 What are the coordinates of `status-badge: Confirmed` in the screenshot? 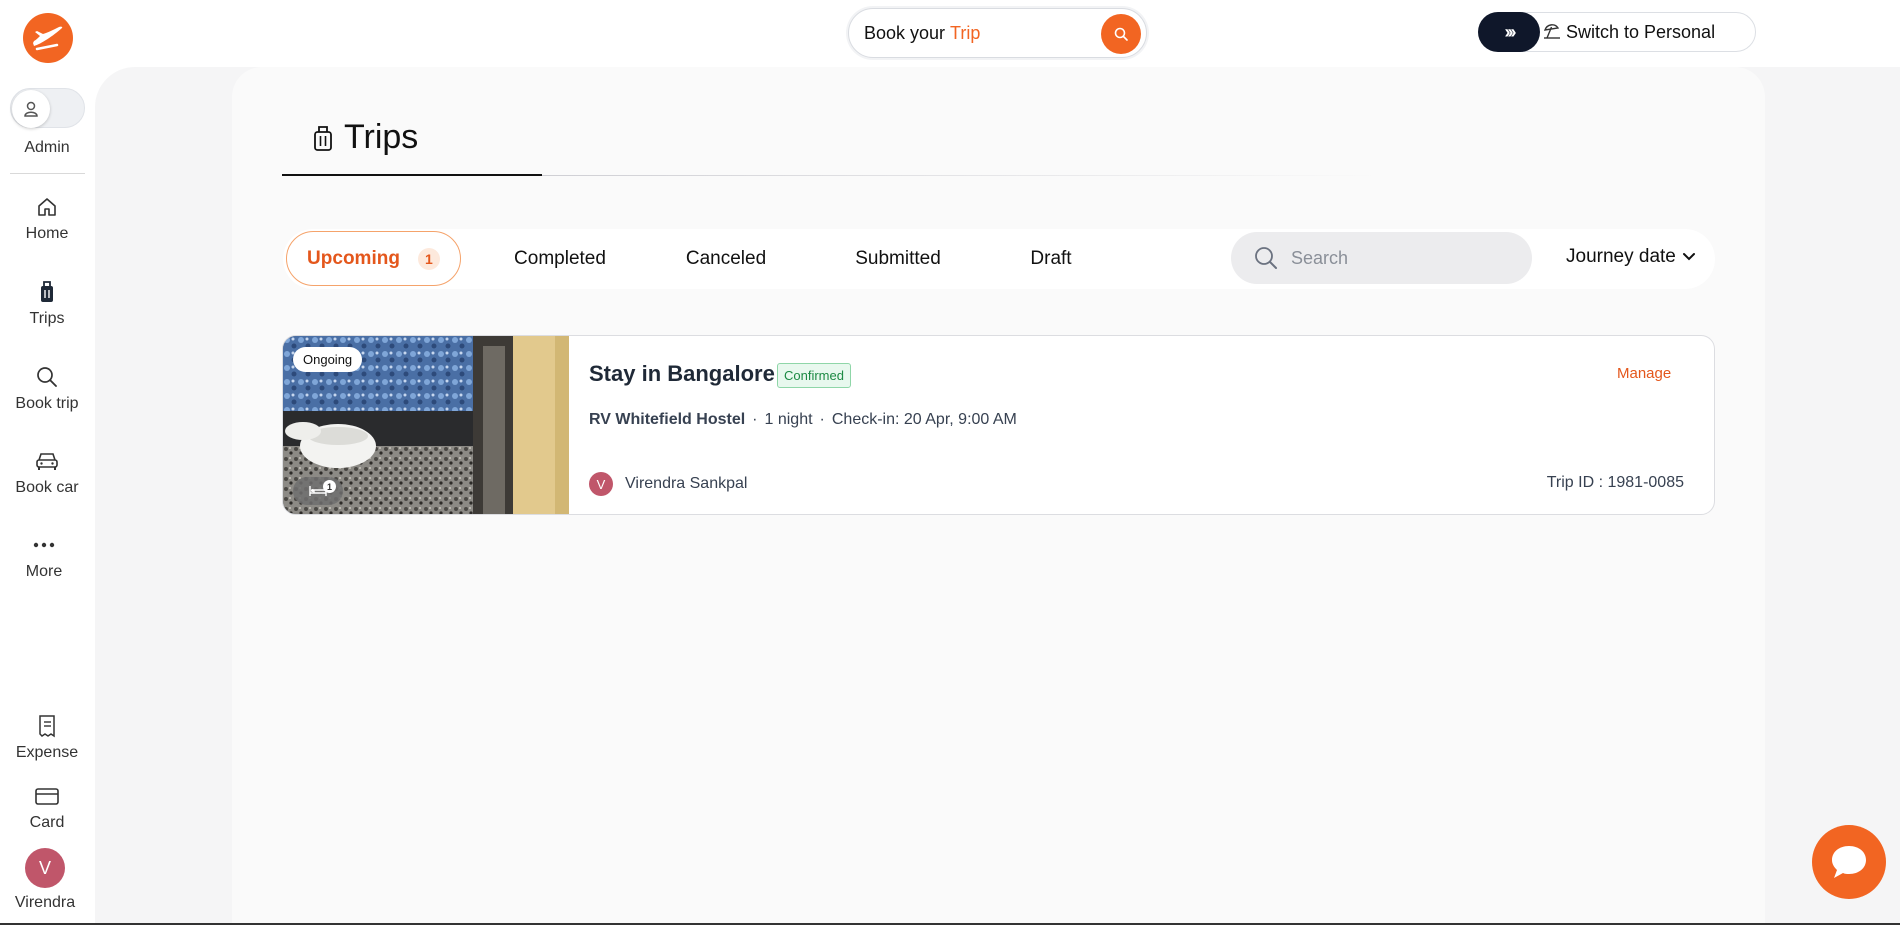 It's located at (814, 375).